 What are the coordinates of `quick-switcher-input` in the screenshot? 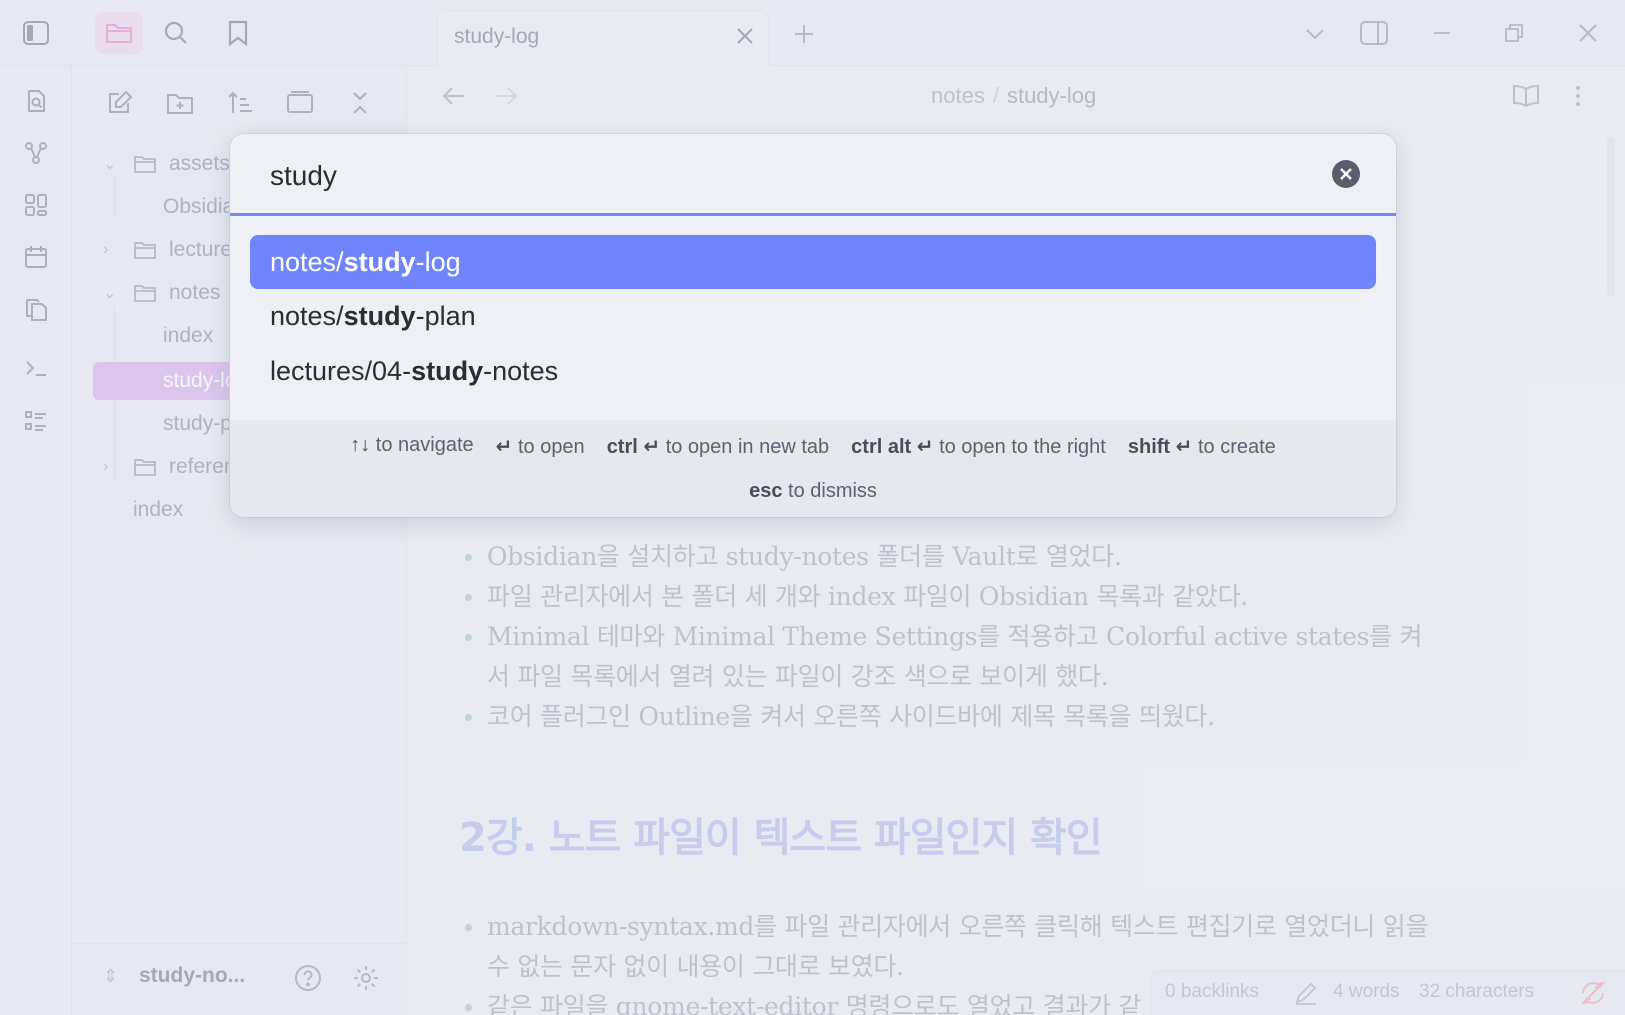 It's located at (770, 176).